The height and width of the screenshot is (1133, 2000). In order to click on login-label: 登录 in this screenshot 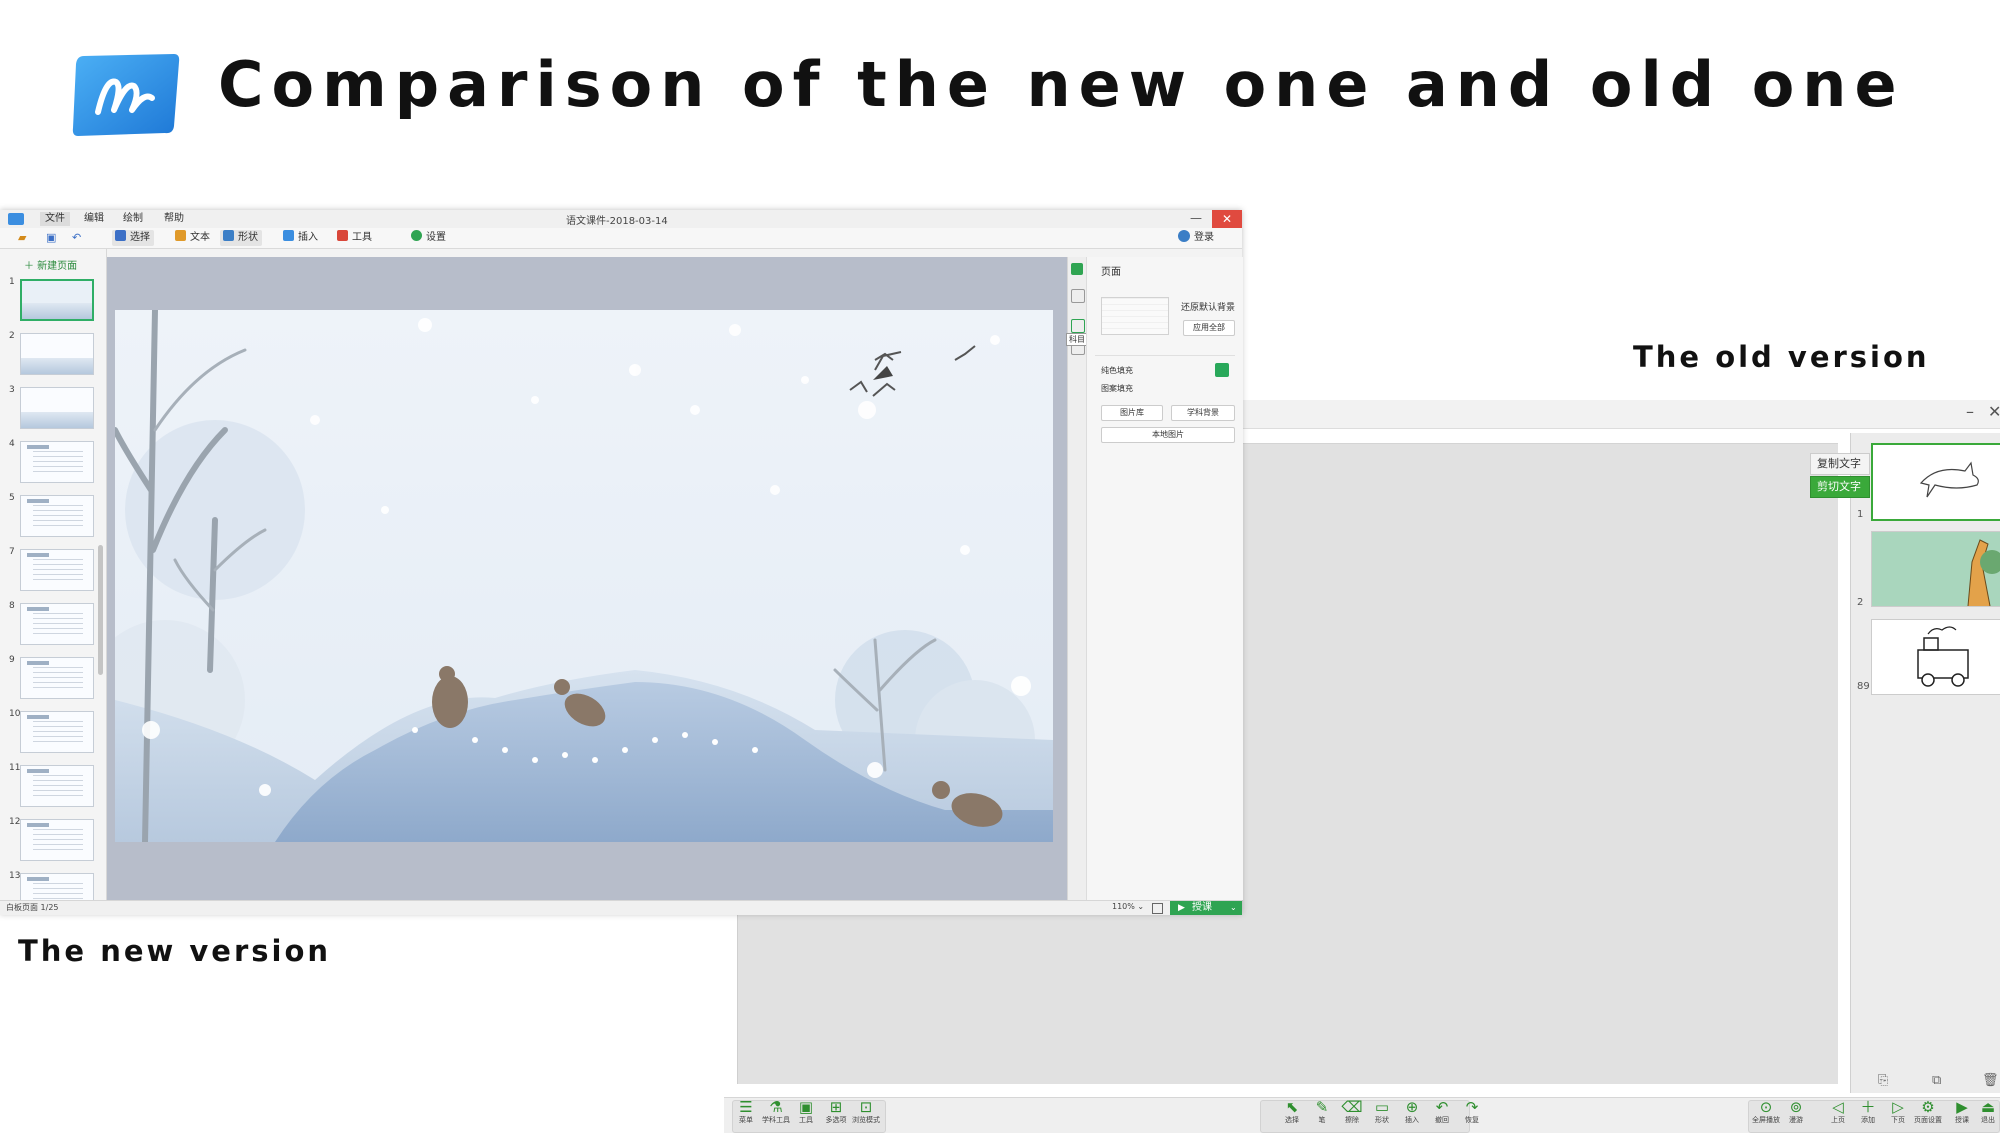, I will do `click(1204, 237)`.